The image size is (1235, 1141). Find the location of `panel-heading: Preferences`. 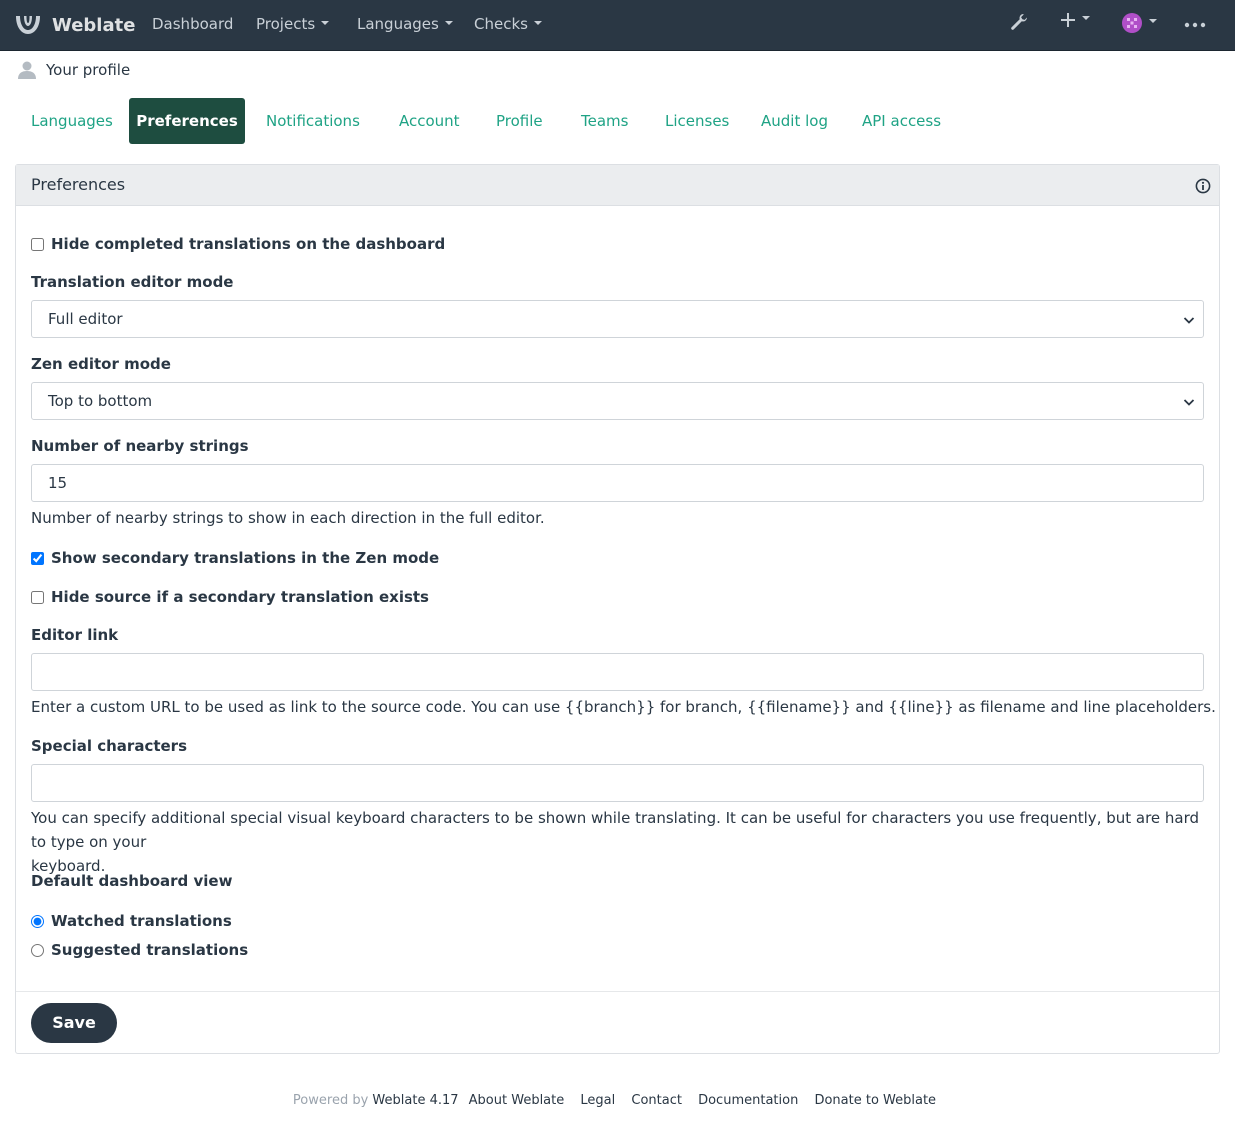

panel-heading: Preferences is located at coordinates (617, 185).